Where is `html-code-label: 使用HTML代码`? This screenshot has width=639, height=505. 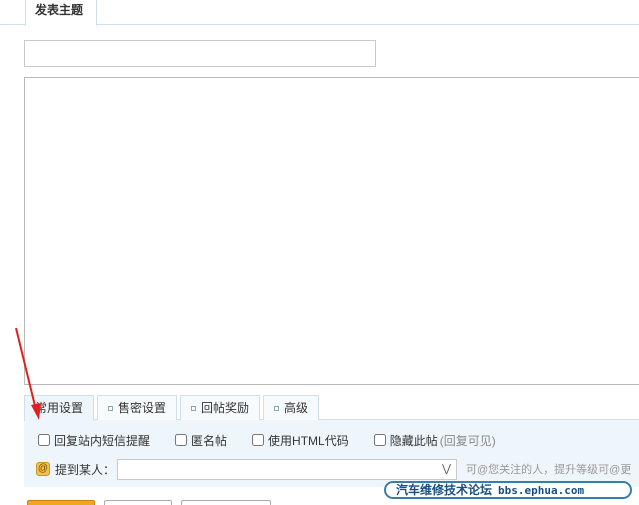 html-code-label: 使用HTML代码 is located at coordinates (308, 440).